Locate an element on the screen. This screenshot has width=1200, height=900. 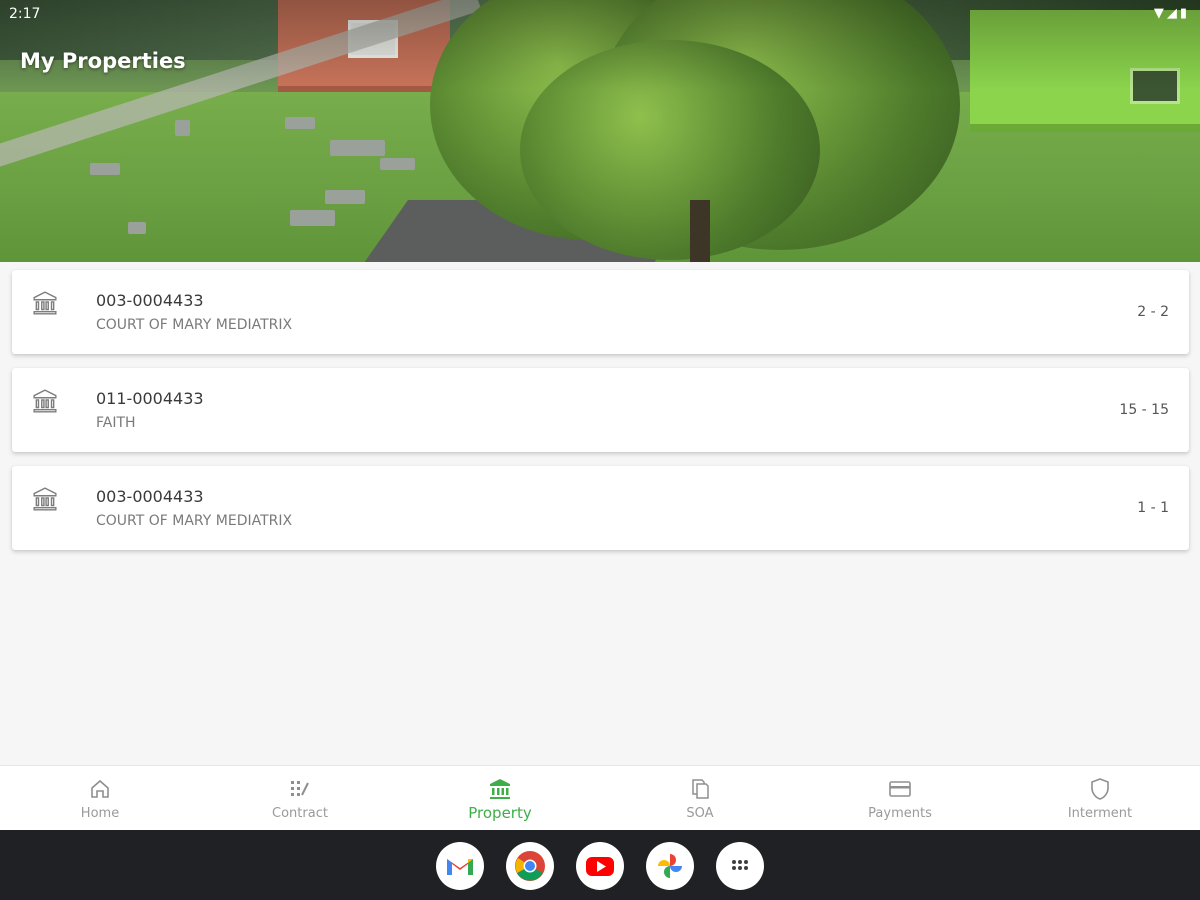
property-range: 1 - 1 is located at coordinates (1153, 508).